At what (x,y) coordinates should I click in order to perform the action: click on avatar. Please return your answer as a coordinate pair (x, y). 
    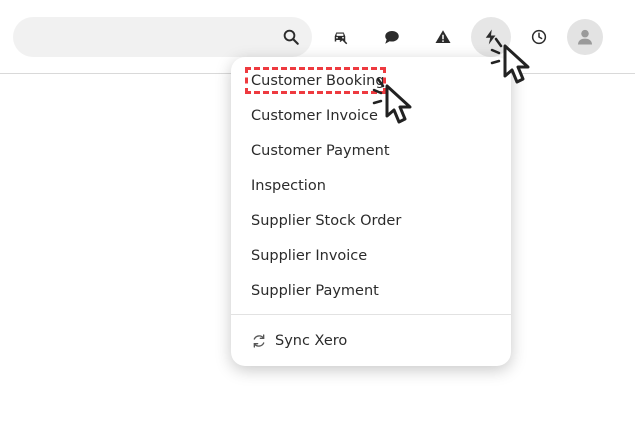
    Looking at the image, I should click on (585, 37).